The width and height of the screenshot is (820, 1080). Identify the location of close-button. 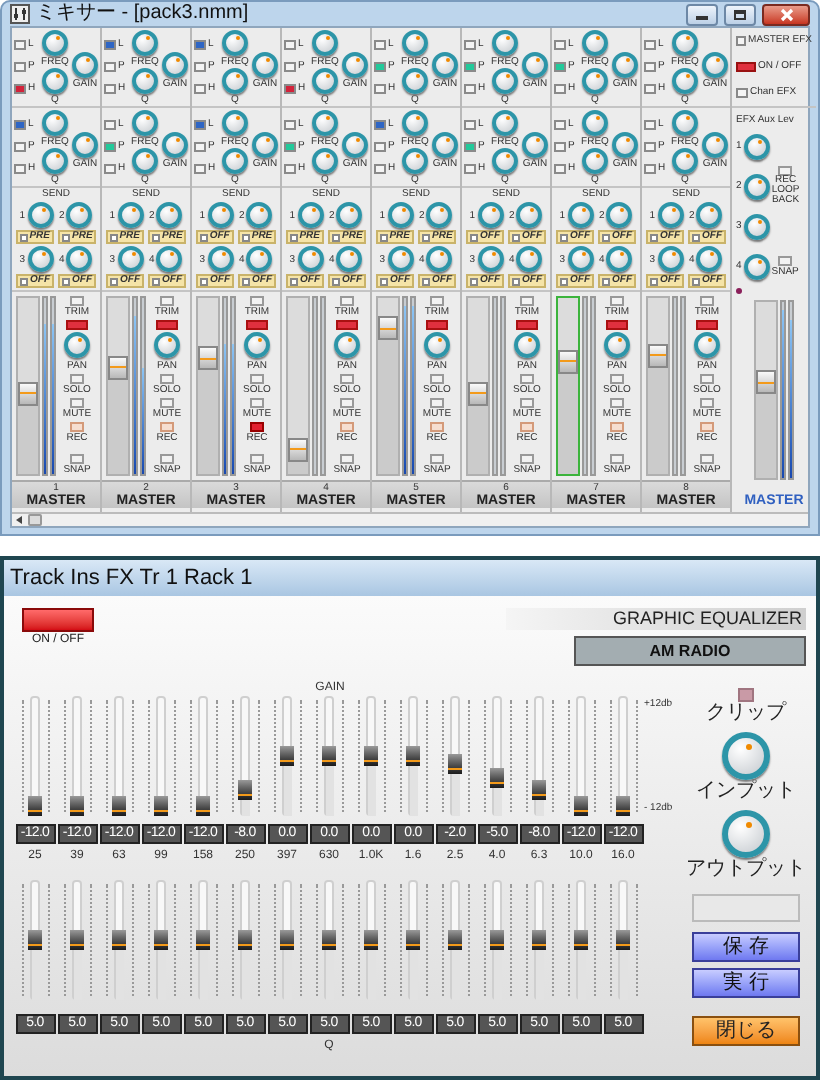
(786, 14).